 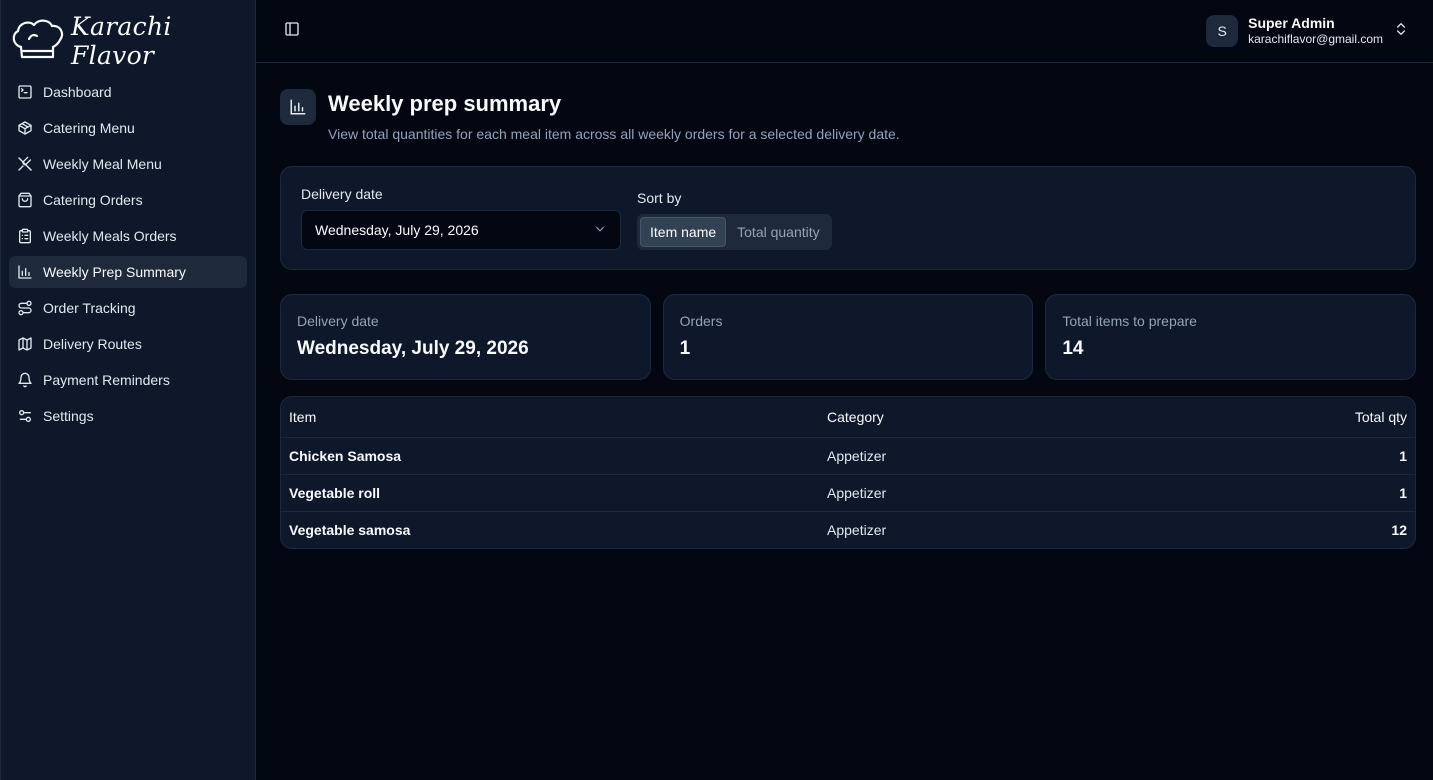 I want to click on sidebar-item-weekly-meal-menu: Weekly Meal Menu, so click(x=128, y=164).